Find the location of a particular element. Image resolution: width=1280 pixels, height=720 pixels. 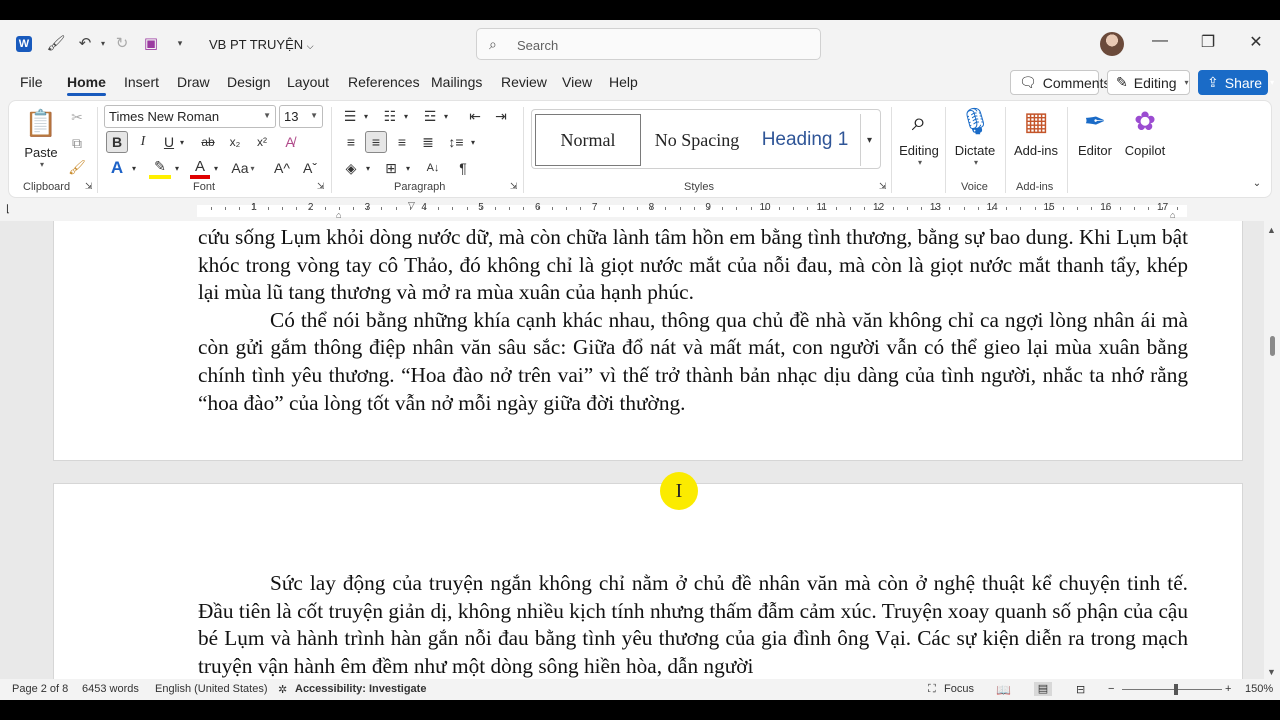

copy-icon: ⧉ is located at coordinates (77, 143).